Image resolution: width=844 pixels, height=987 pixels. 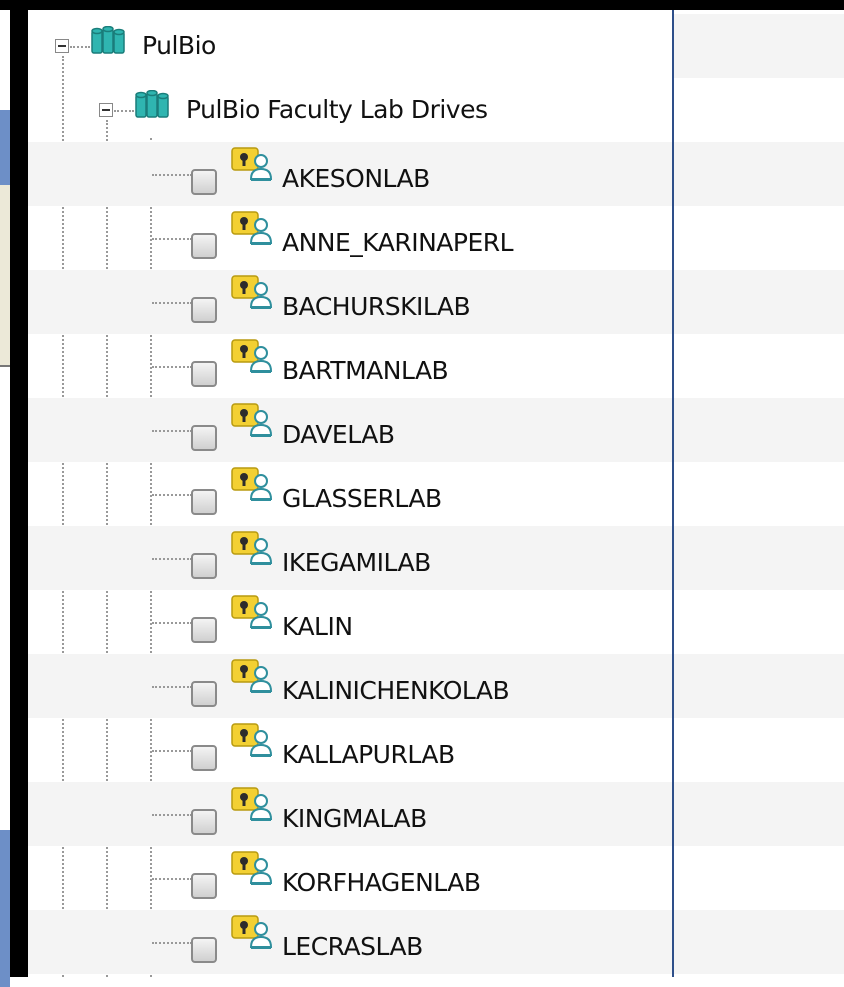 I want to click on tree-node-group: PulBio Faculty Lab Drives, so click(x=350, y=110).